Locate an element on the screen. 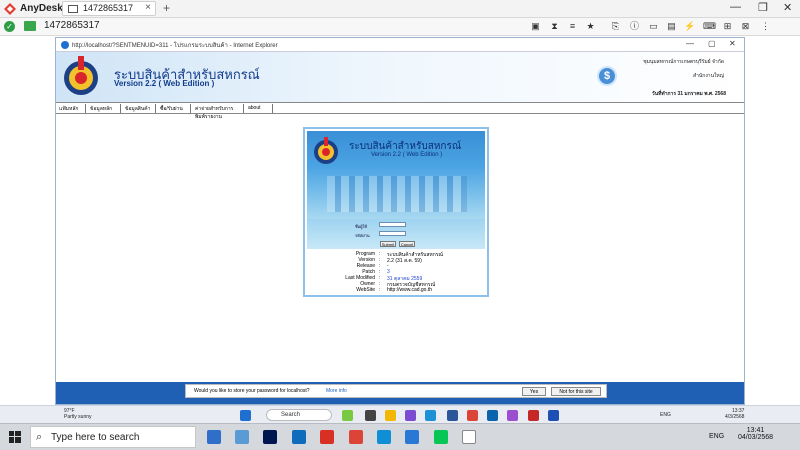 This screenshot has height=450, width=800. pdf-icon is located at coordinates (533, 415).